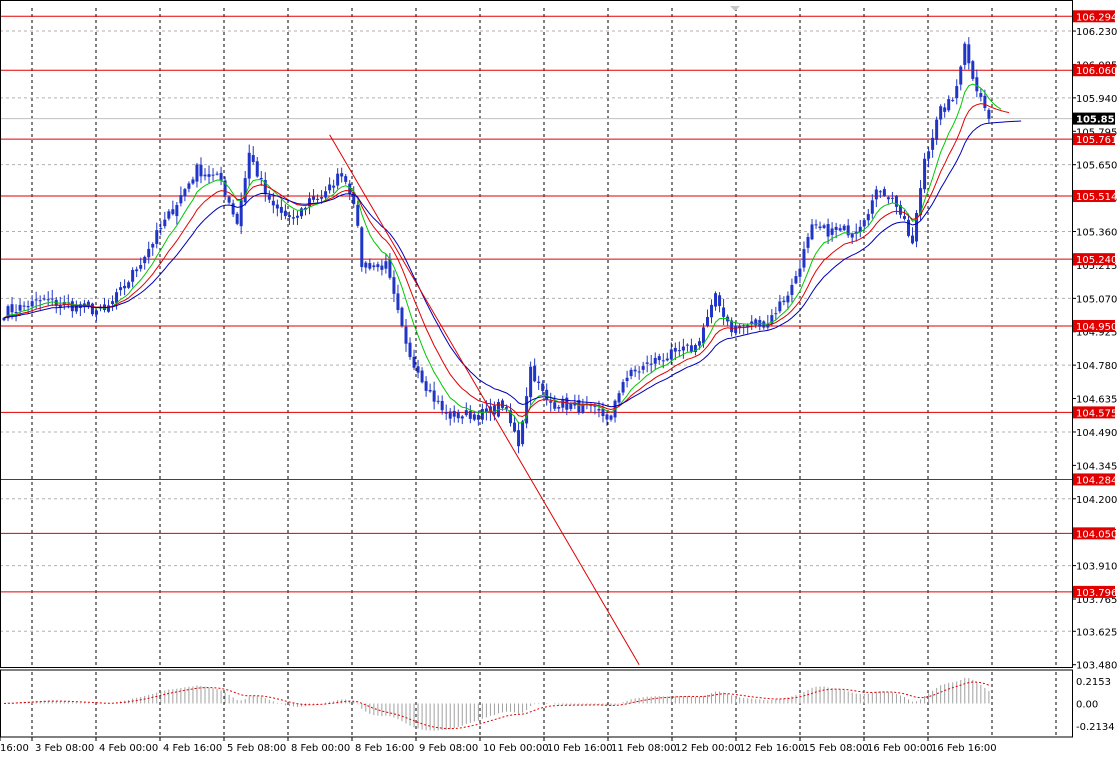 The width and height of the screenshot is (1120, 758). I want to click on time-tick-label: 15 Feb 08:00, so click(836, 748).